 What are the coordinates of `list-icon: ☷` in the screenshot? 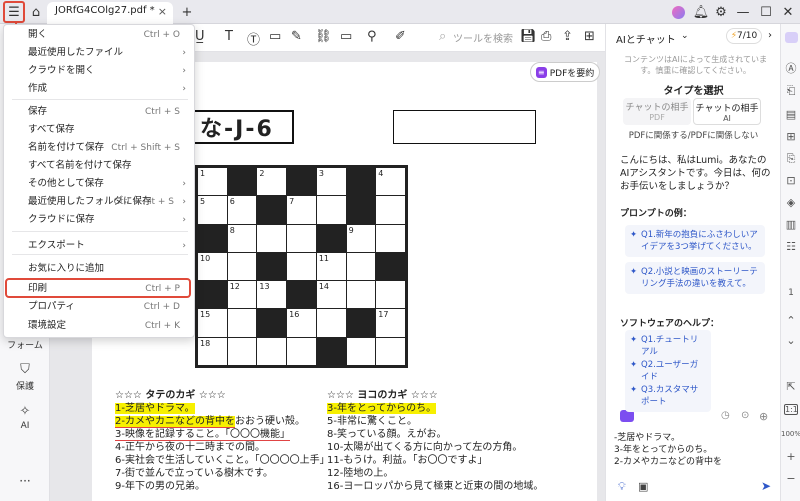 It's located at (791, 246).